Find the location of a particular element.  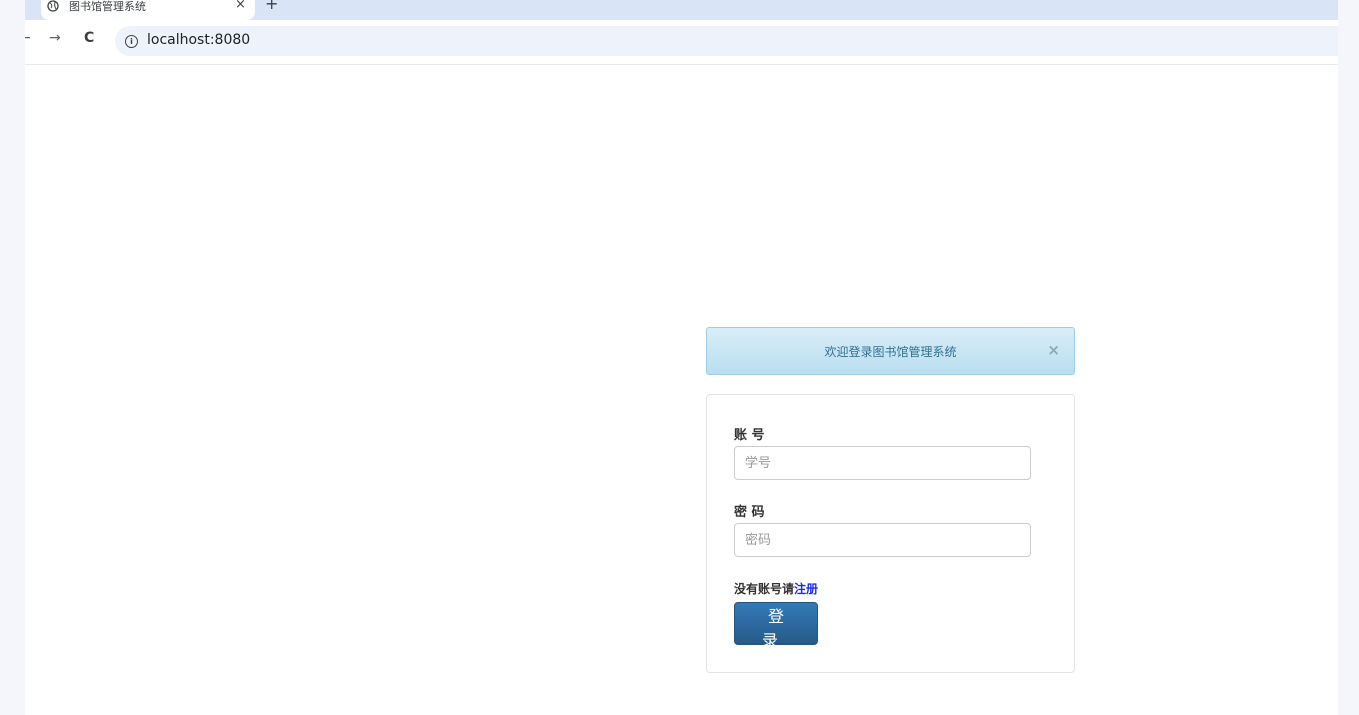

password-input is located at coordinates (882, 540).